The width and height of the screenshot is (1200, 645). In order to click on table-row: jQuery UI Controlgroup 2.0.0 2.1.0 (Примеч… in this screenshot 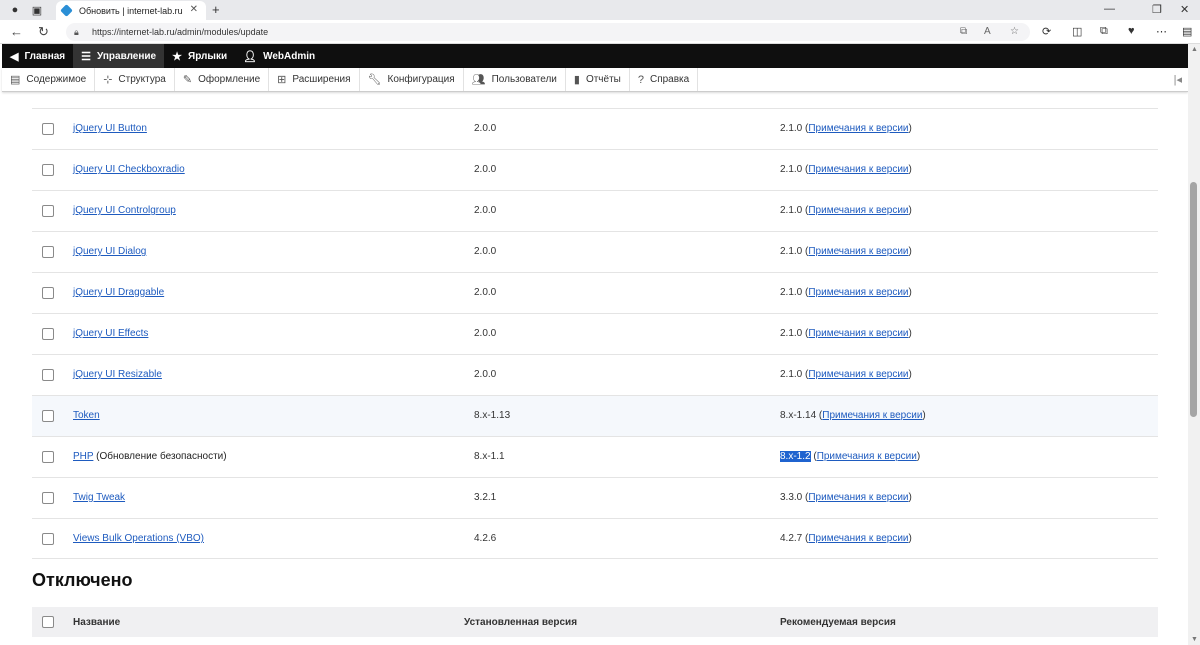, I will do `click(595, 210)`.